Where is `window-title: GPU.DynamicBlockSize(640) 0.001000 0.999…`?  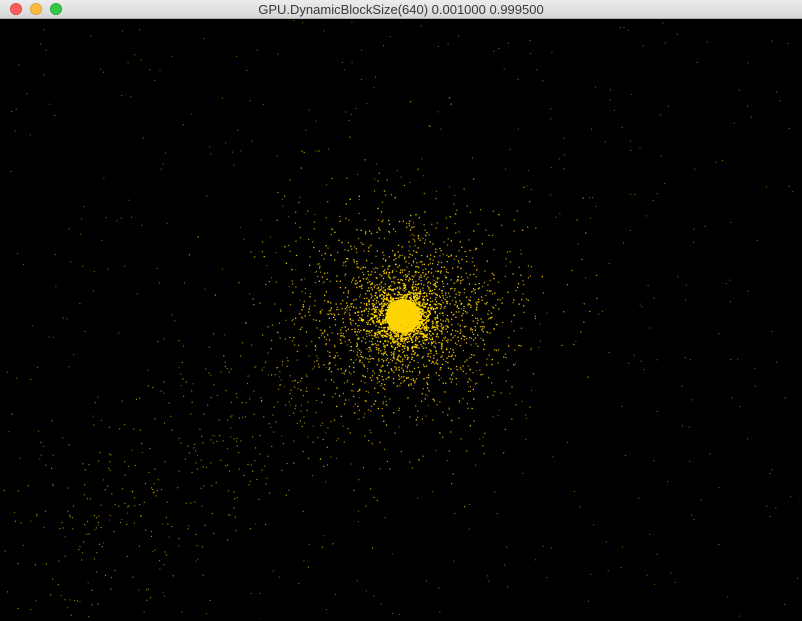 window-title: GPU.DynamicBlockSize(640) 0.001000 0.999… is located at coordinates (401, 9).